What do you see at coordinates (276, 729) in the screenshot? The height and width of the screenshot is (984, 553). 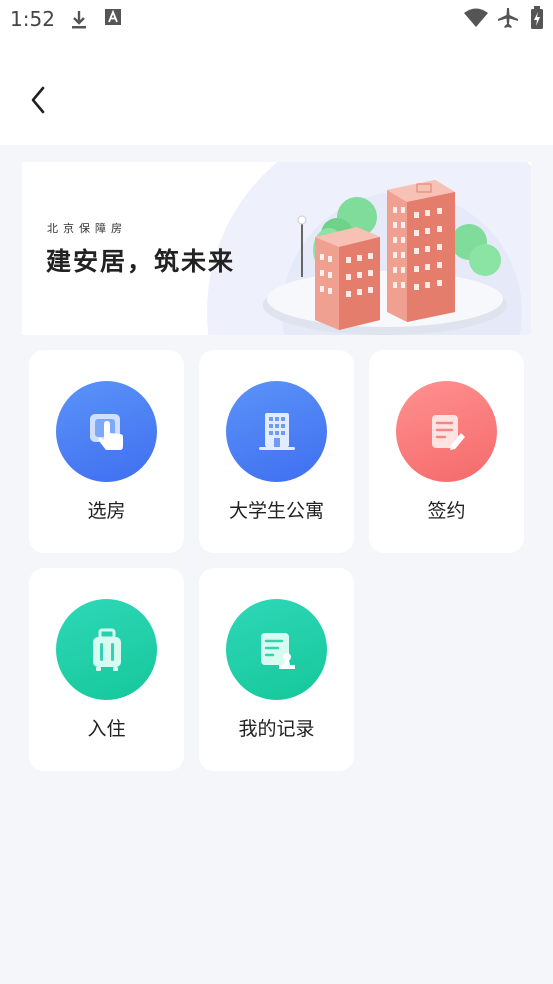 I see `menu-label-my-records: 我的记录` at bounding box center [276, 729].